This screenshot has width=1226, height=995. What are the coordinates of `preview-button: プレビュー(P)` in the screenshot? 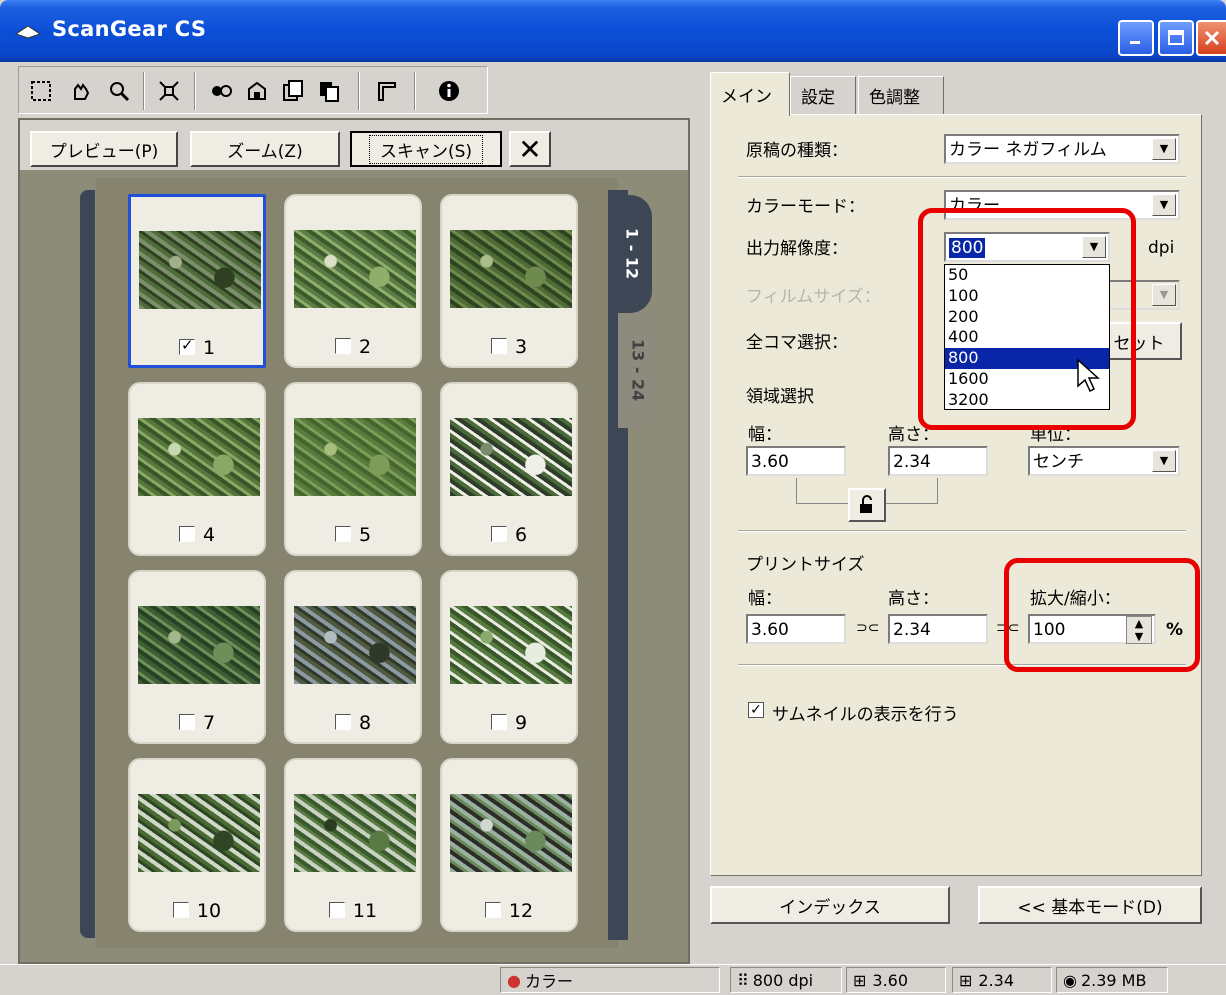 It's located at (104, 149).